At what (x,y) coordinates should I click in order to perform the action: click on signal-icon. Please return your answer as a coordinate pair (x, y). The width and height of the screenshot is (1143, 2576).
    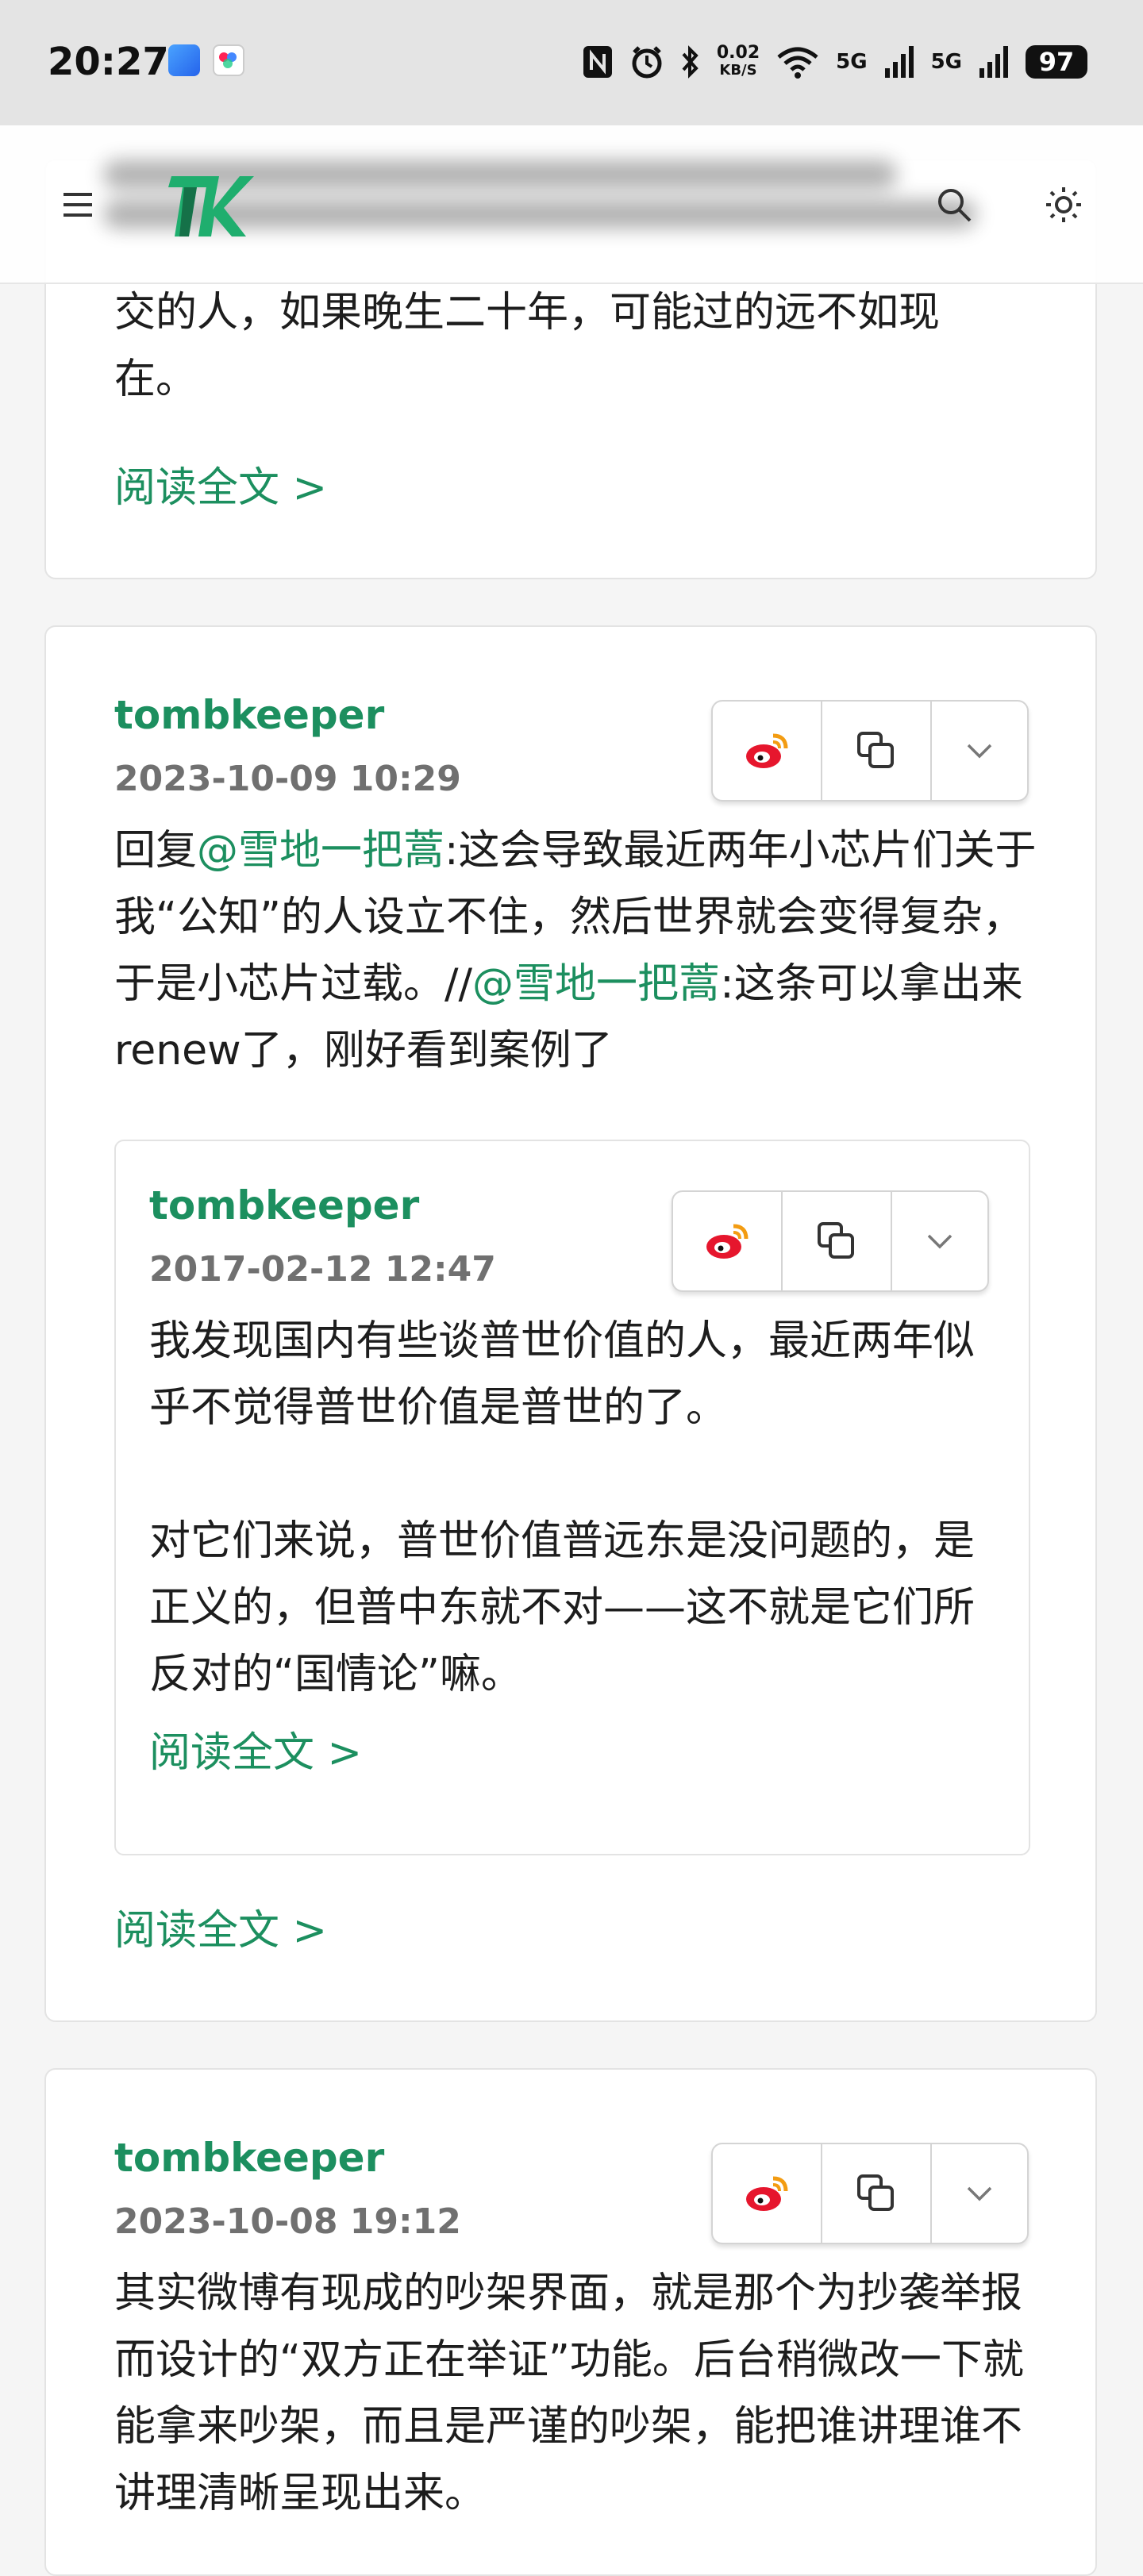
    Looking at the image, I should click on (899, 62).